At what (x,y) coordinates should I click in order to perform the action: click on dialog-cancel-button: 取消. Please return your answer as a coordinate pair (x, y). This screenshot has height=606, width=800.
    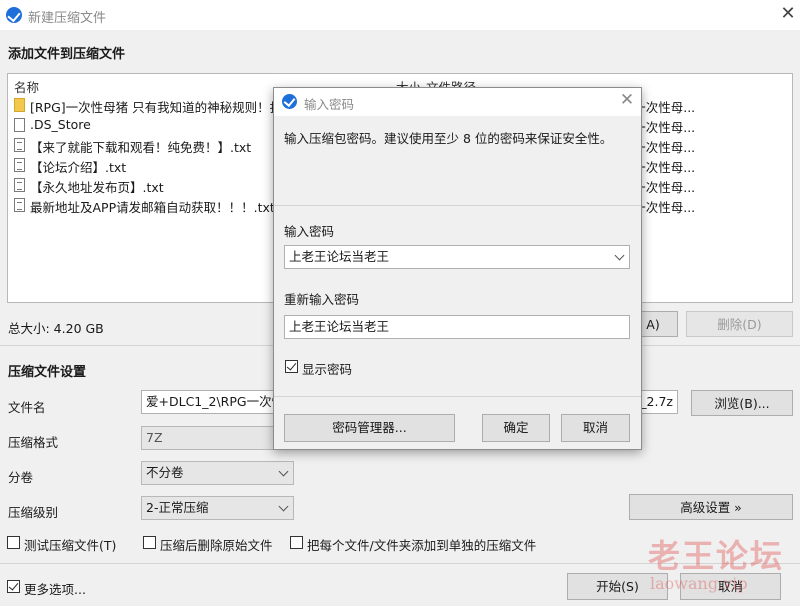
    Looking at the image, I should click on (595, 428).